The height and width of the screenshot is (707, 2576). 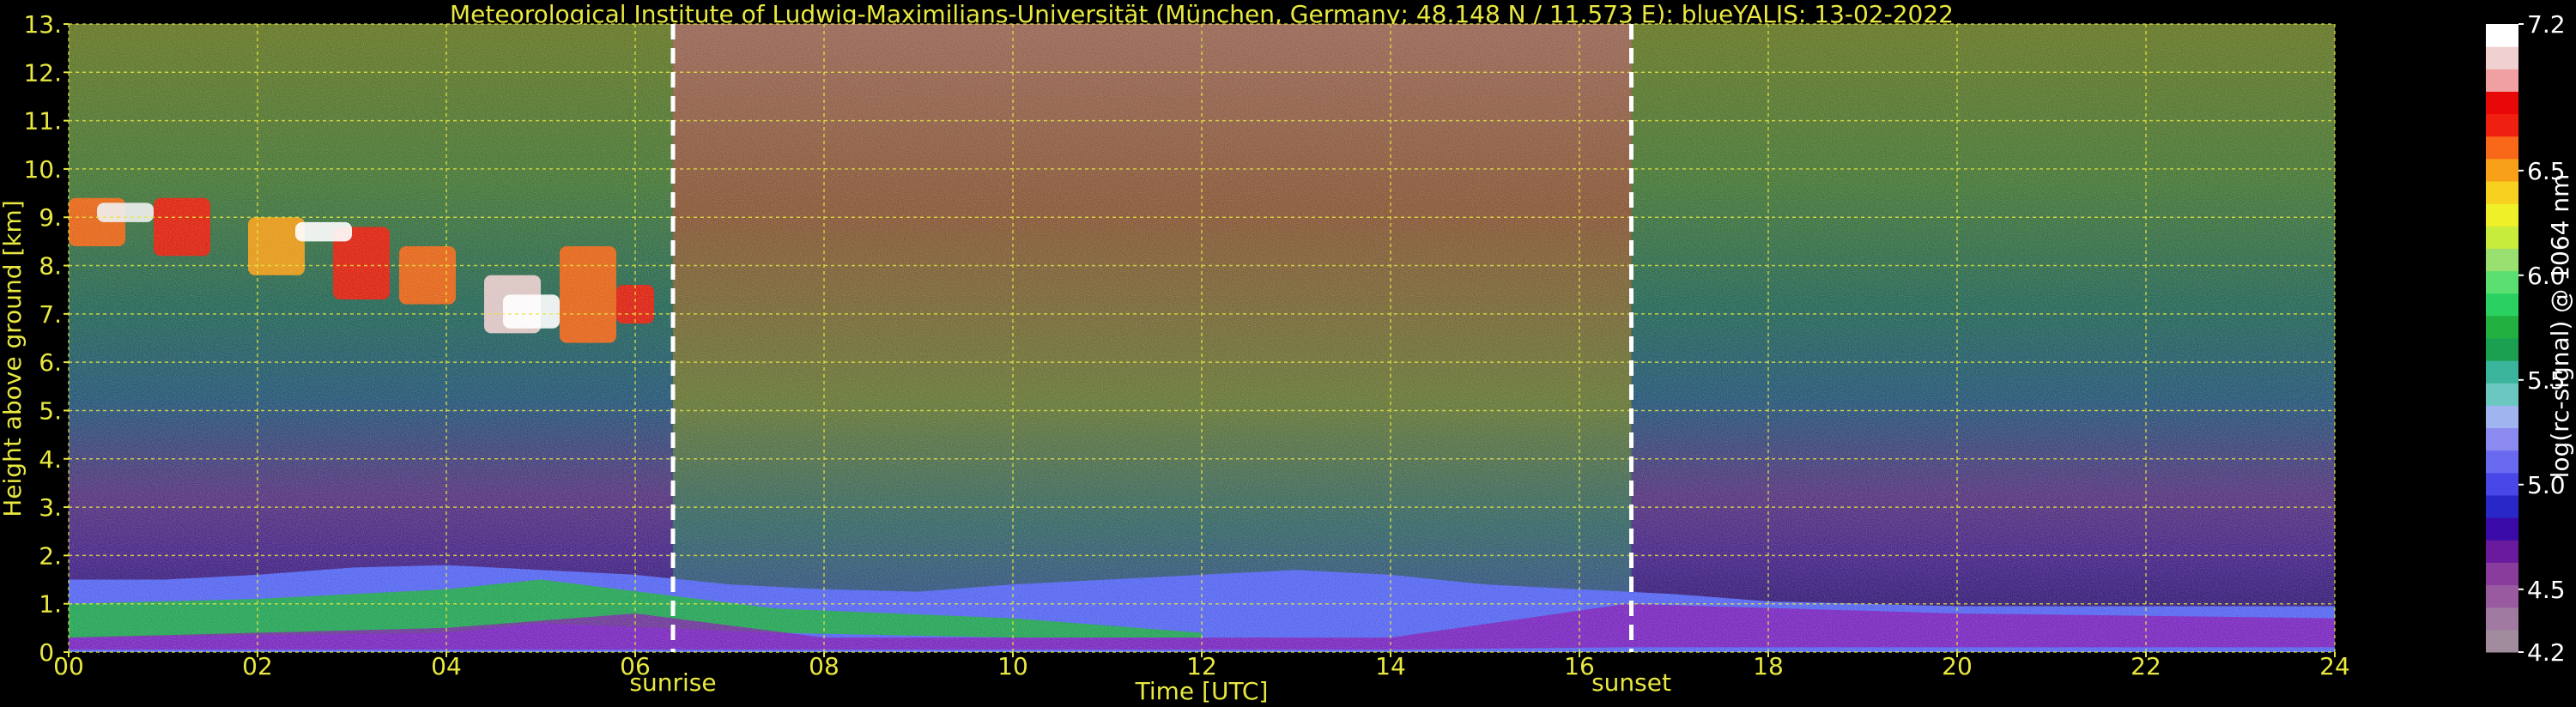 I want to click on y-tick-label-13: 13., so click(x=42, y=24).